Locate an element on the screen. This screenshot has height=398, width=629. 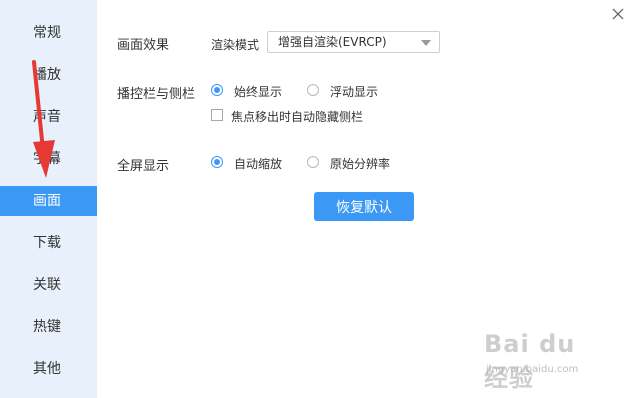
render-mode-value: 增强自渲染(EVRCP) is located at coordinates (332, 42).